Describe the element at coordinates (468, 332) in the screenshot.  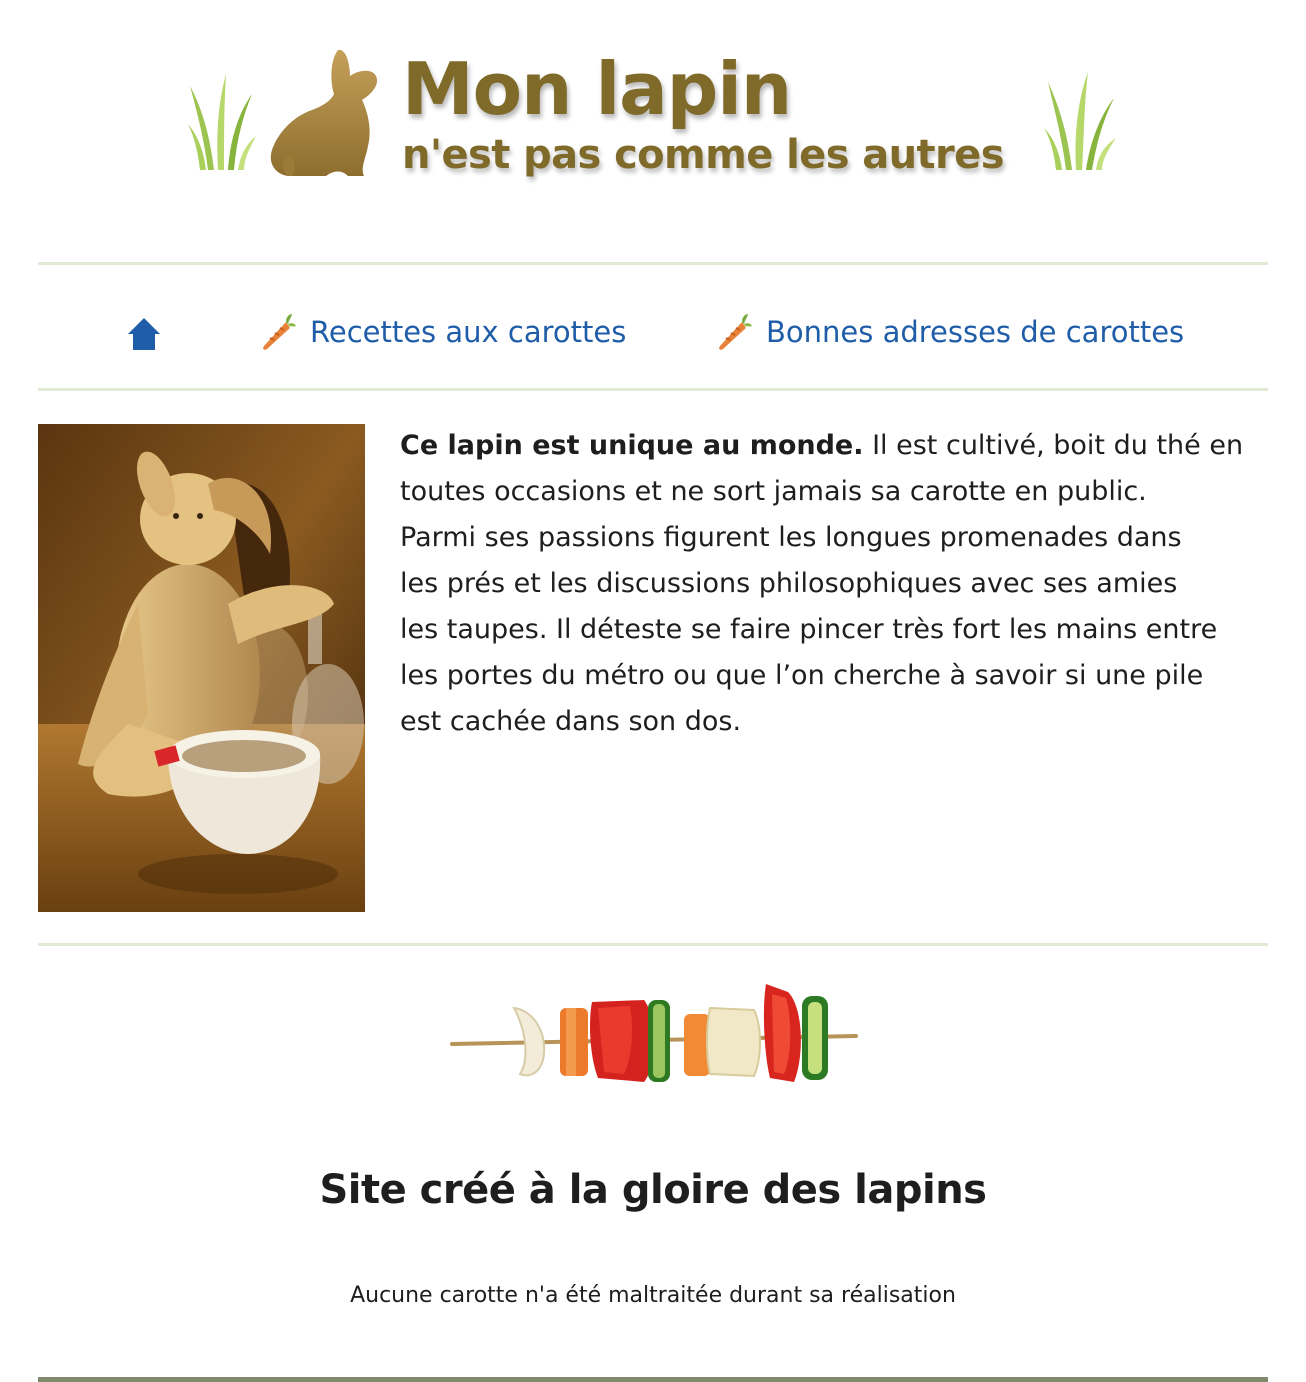
I see `nav-link-label: Recettes aux carottes` at that location.